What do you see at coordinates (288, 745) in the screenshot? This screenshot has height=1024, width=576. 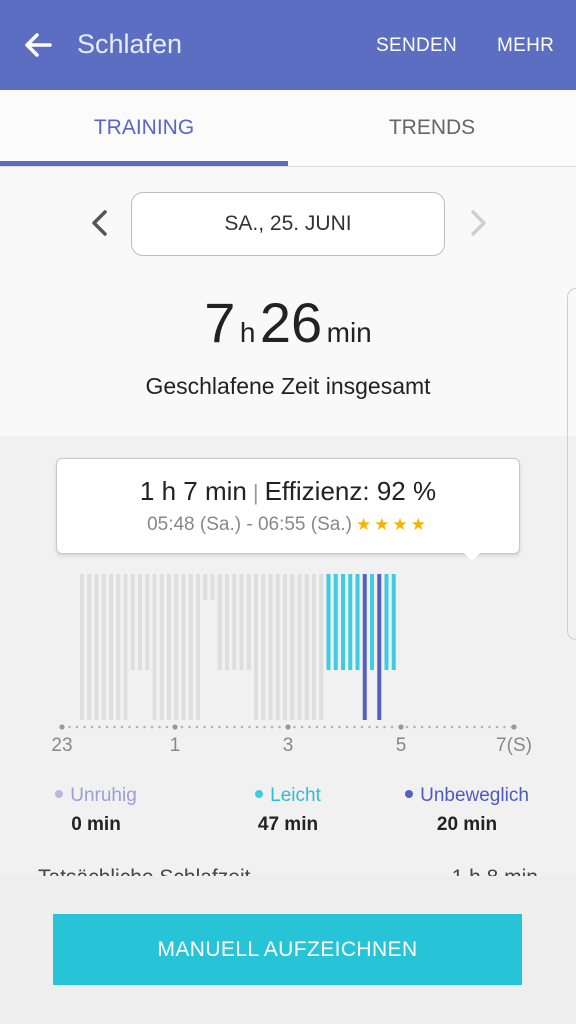 I see `x-tick-label: 3` at bounding box center [288, 745].